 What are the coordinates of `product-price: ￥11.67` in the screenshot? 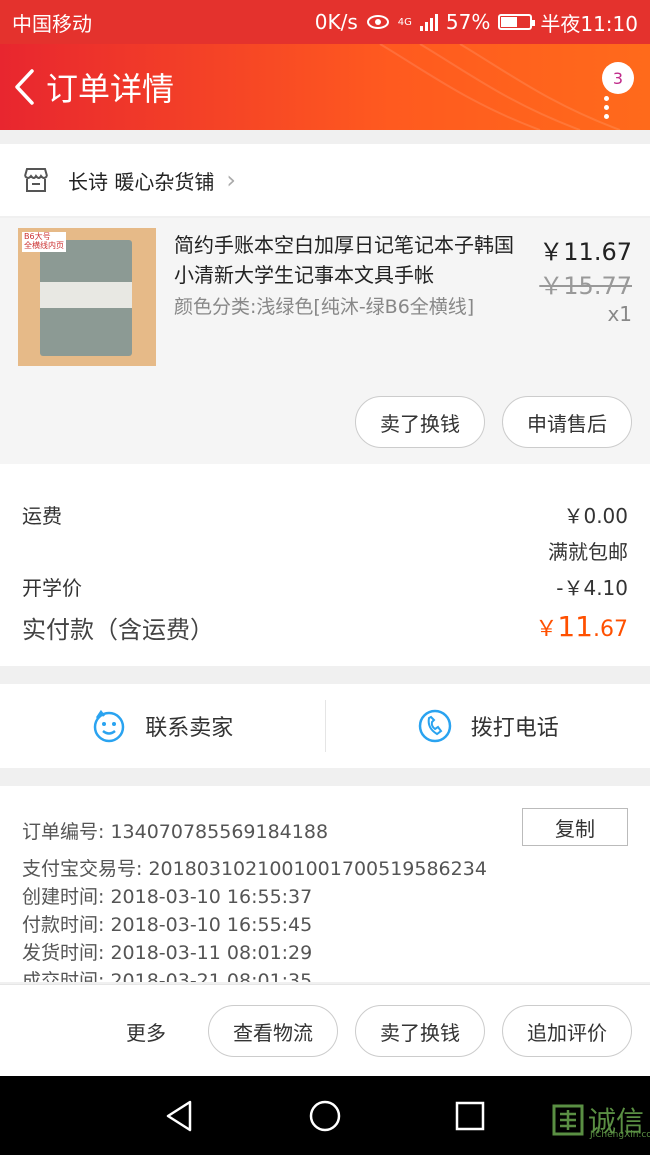 It's located at (585, 252).